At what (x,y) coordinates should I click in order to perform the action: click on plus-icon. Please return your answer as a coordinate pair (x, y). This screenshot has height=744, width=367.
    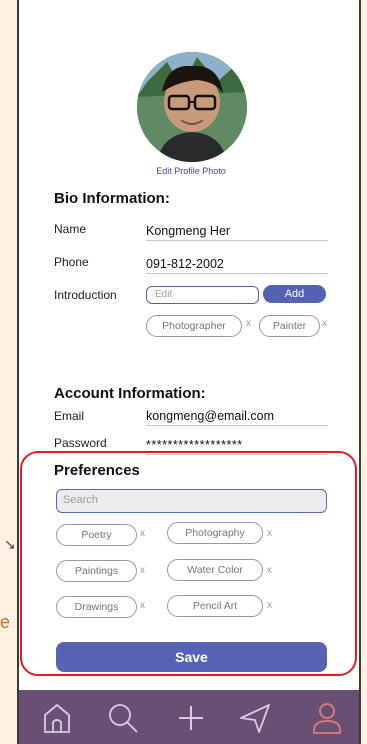
    Looking at the image, I should click on (191, 718).